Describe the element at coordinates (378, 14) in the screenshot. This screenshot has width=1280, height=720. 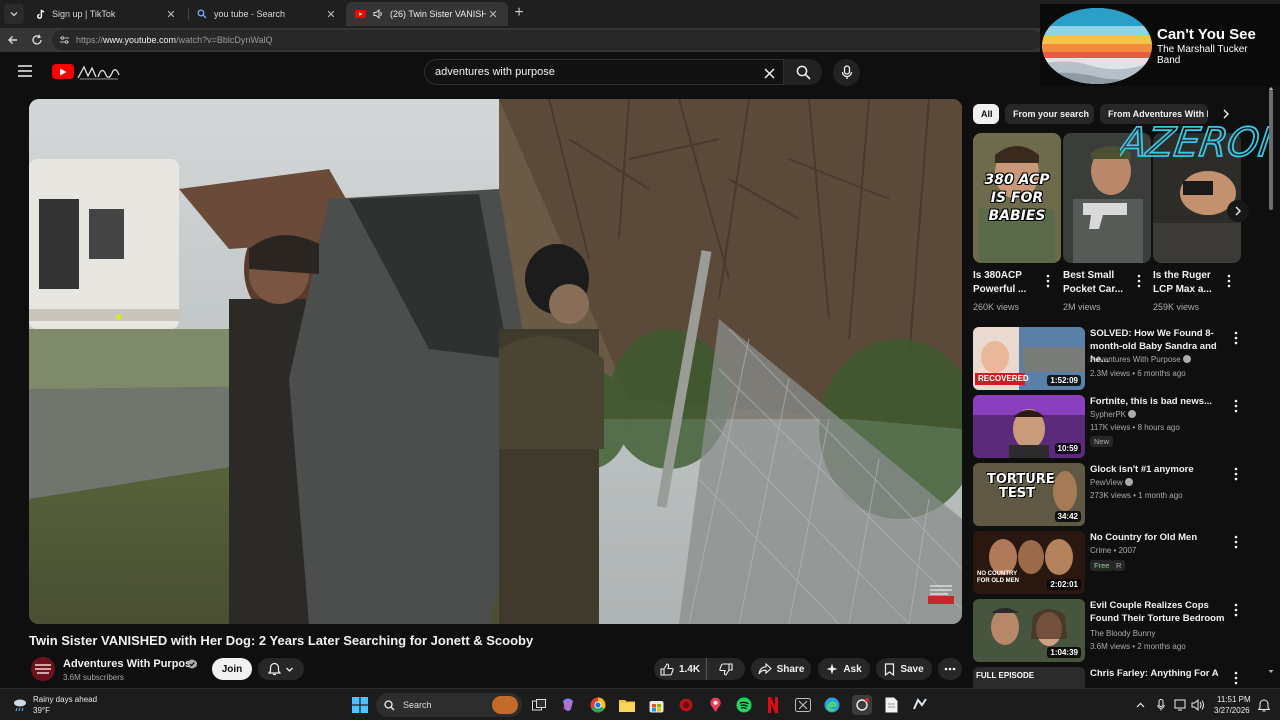
I see `speaker-icon` at that location.